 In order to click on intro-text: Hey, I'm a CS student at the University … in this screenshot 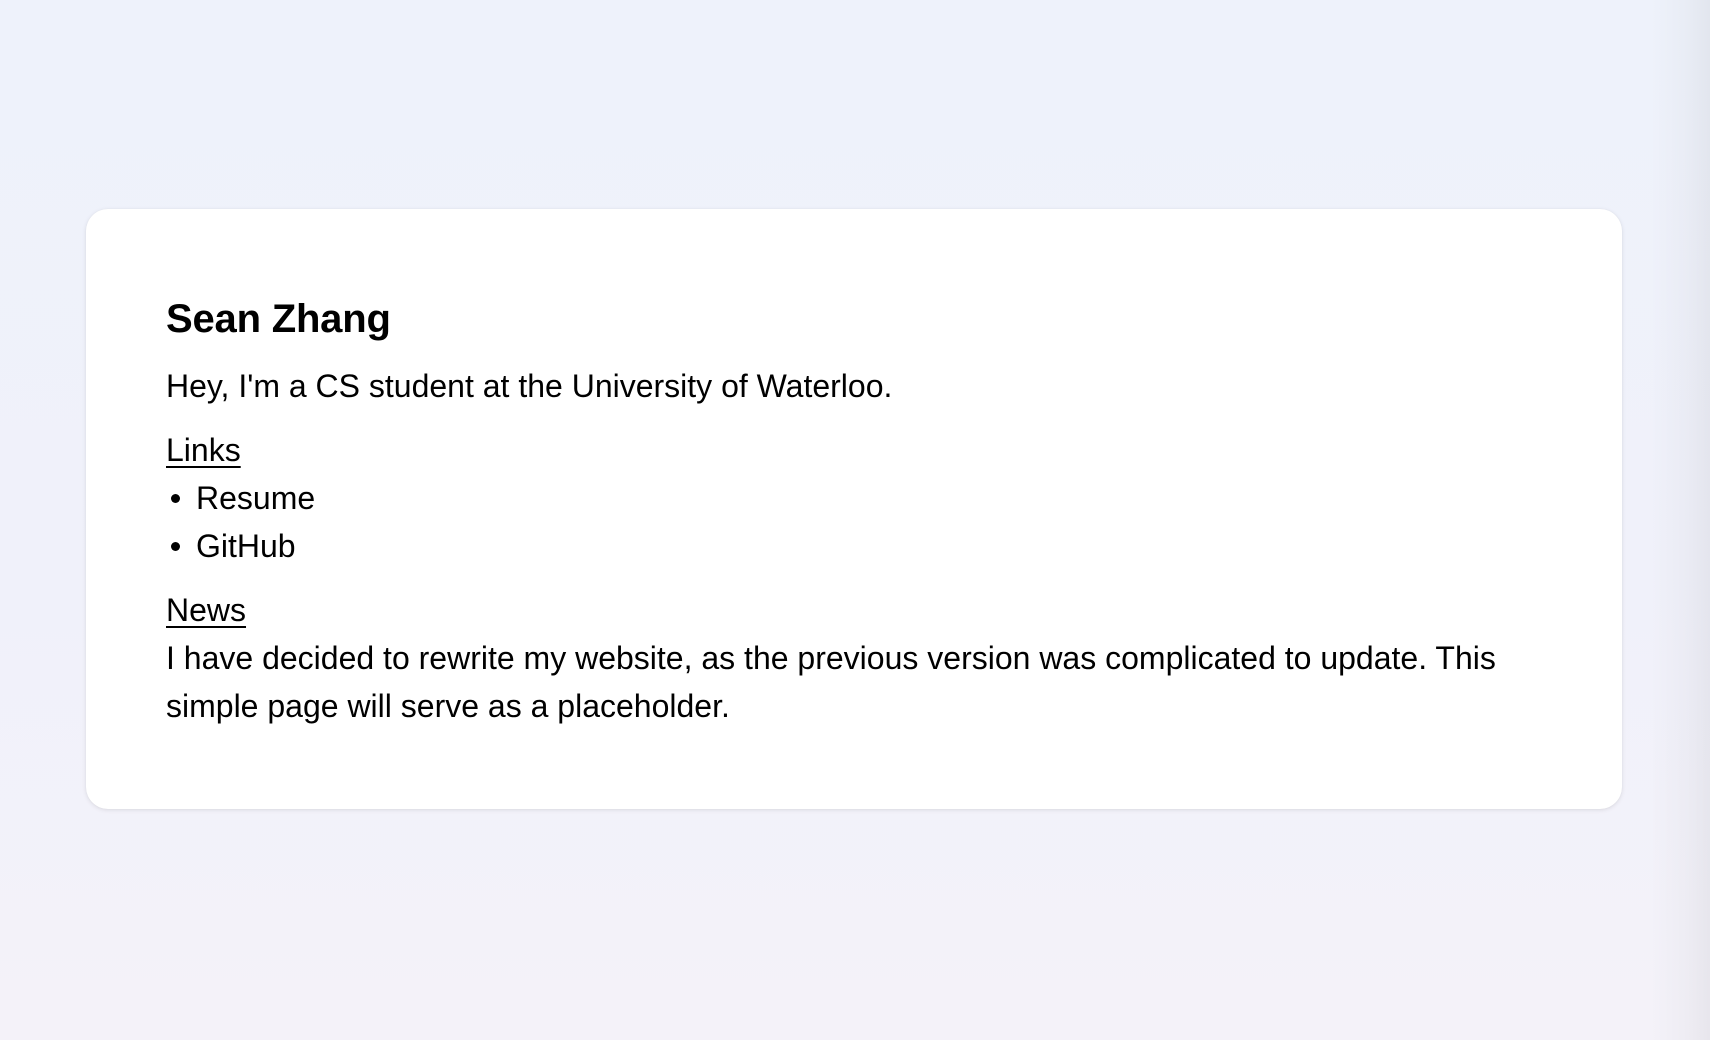, I will do `click(529, 386)`.